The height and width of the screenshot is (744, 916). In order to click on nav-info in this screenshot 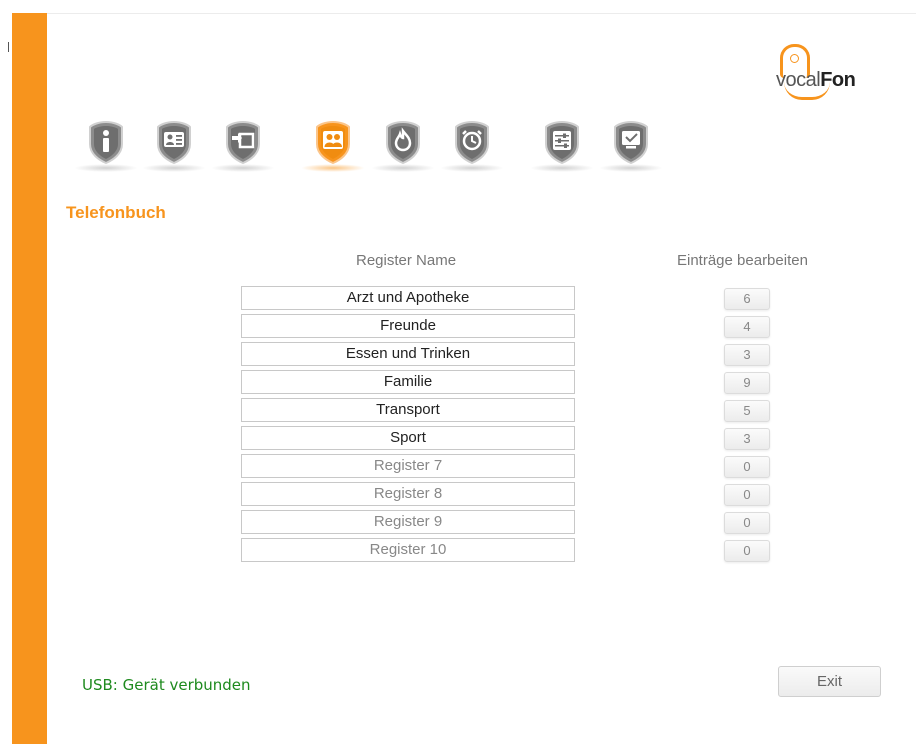, I will do `click(106, 150)`.